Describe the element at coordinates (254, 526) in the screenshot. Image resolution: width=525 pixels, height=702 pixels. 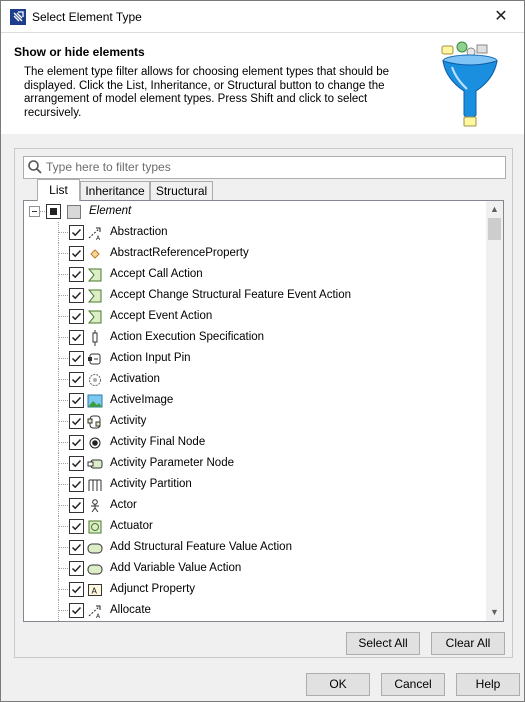
I see `tree-item-row: Actuator` at that location.